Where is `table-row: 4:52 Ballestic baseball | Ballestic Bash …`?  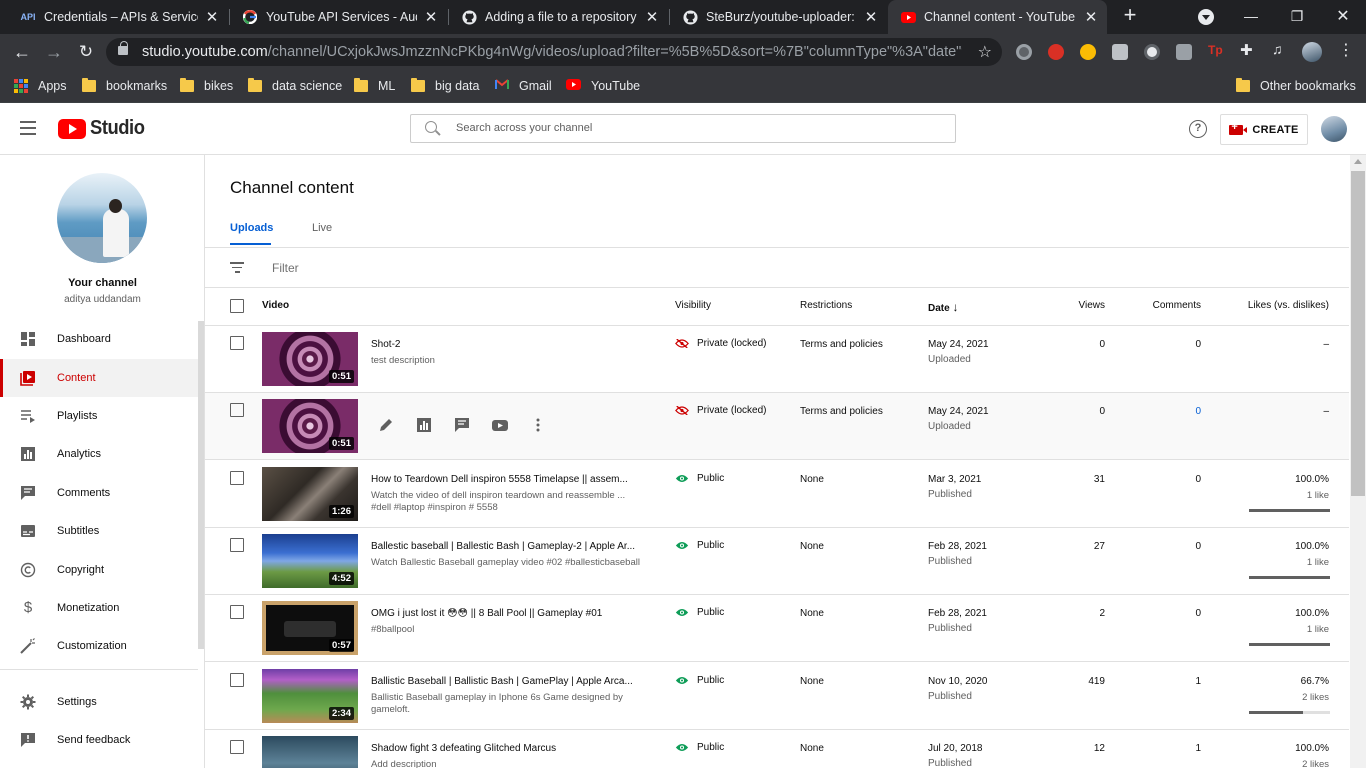 table-row: 4:52 Ballestic baseball | Ballestic Bash … is located at coordinates (777, 561).